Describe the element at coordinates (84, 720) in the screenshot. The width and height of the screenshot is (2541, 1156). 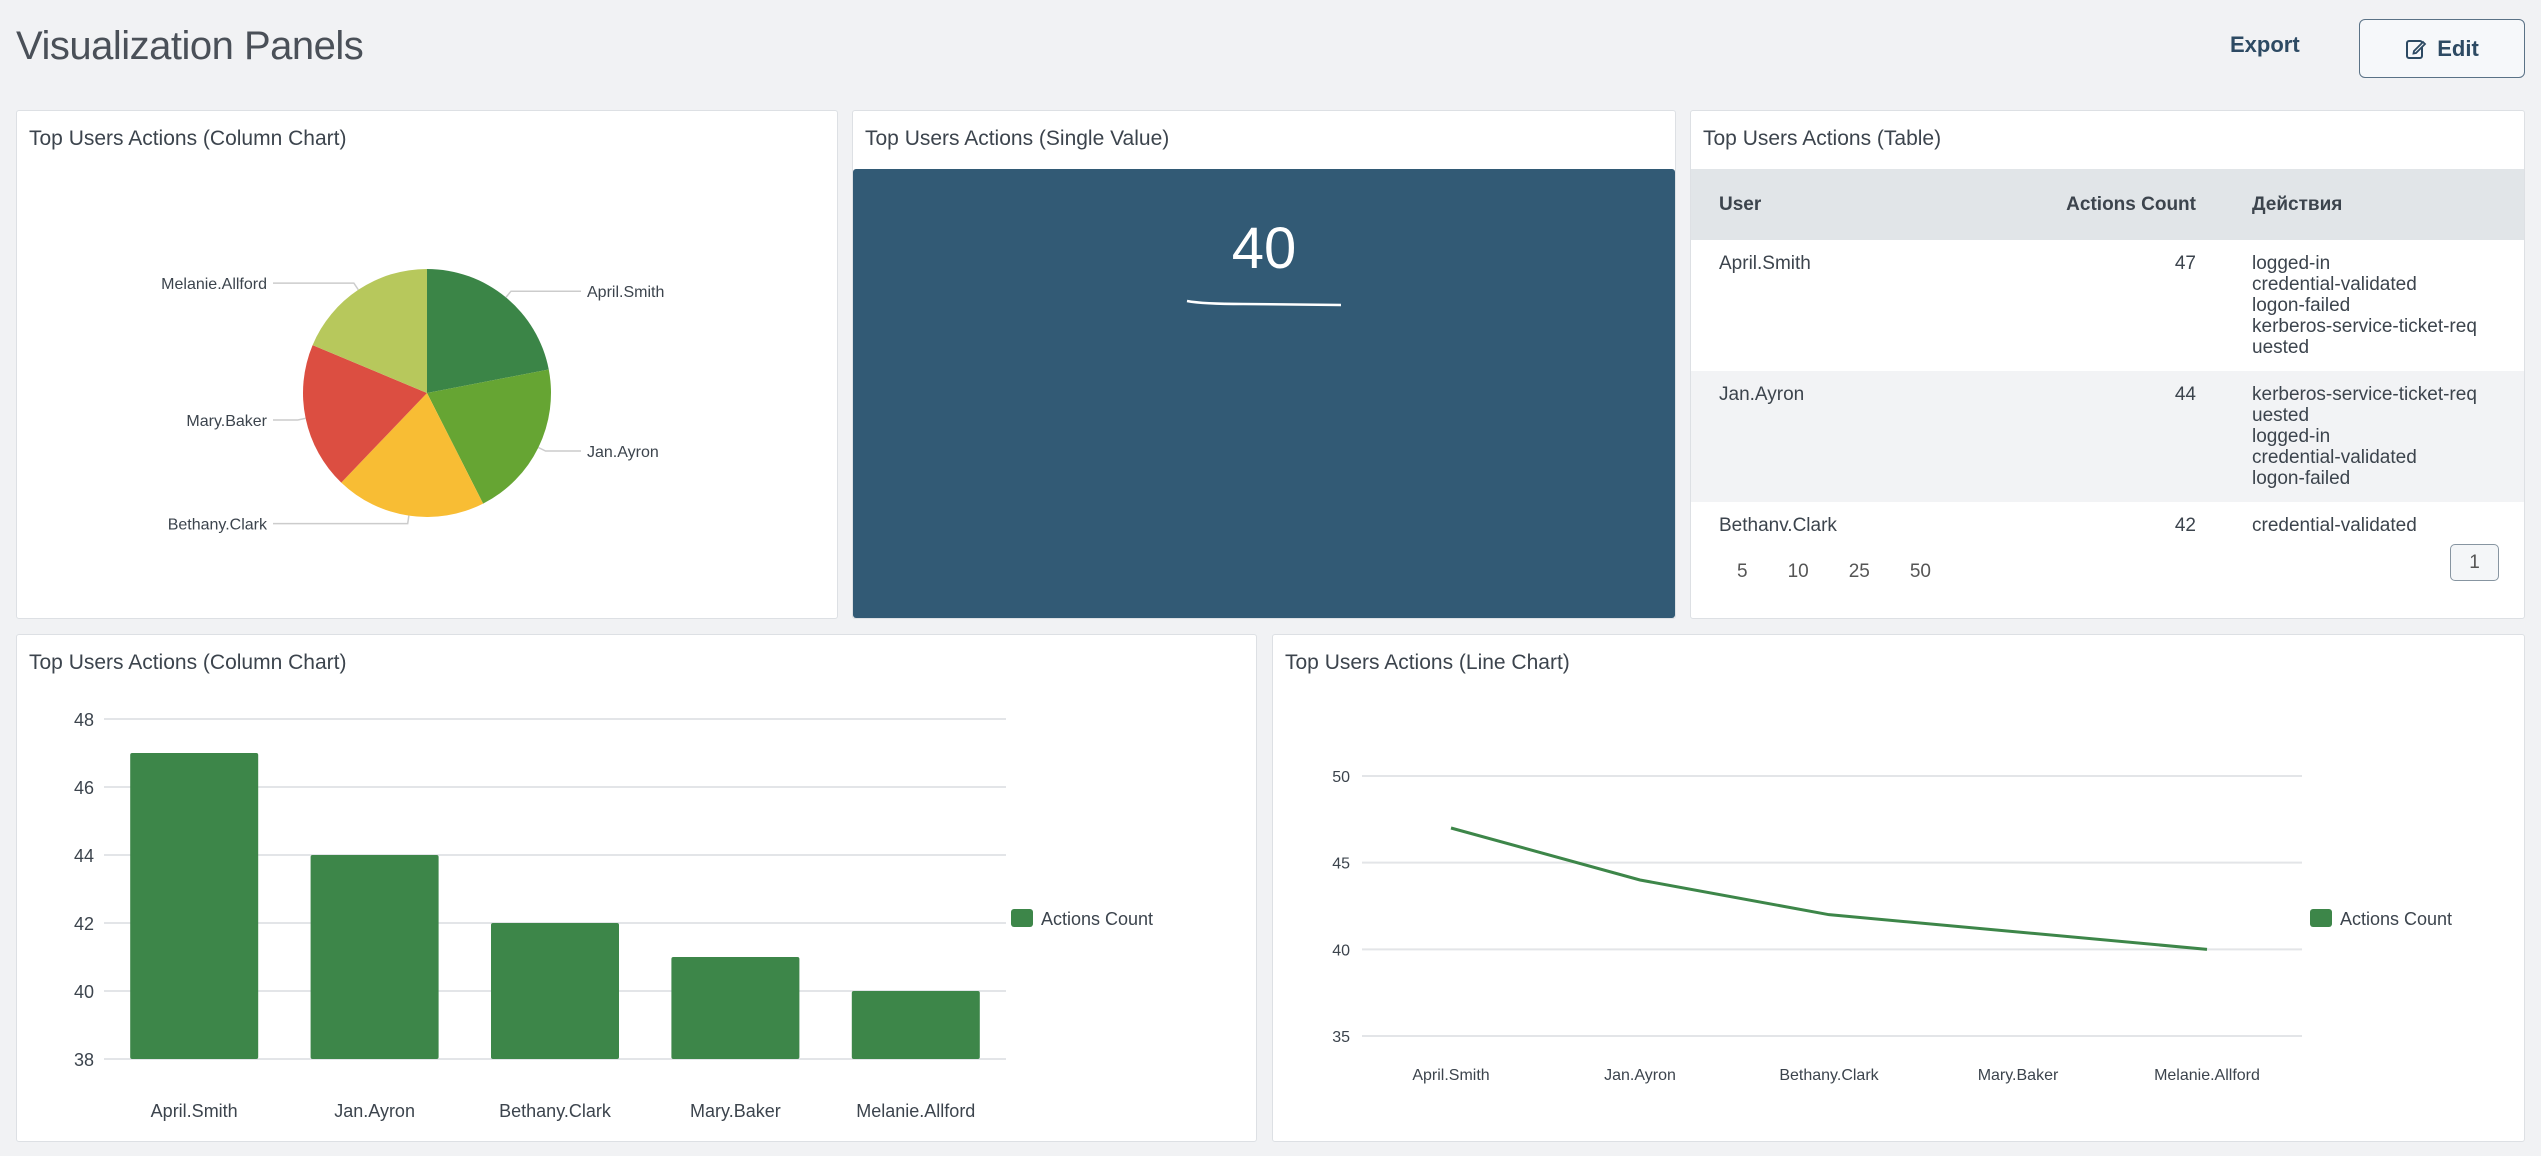
I see `y-tick-label: 48` at that location.